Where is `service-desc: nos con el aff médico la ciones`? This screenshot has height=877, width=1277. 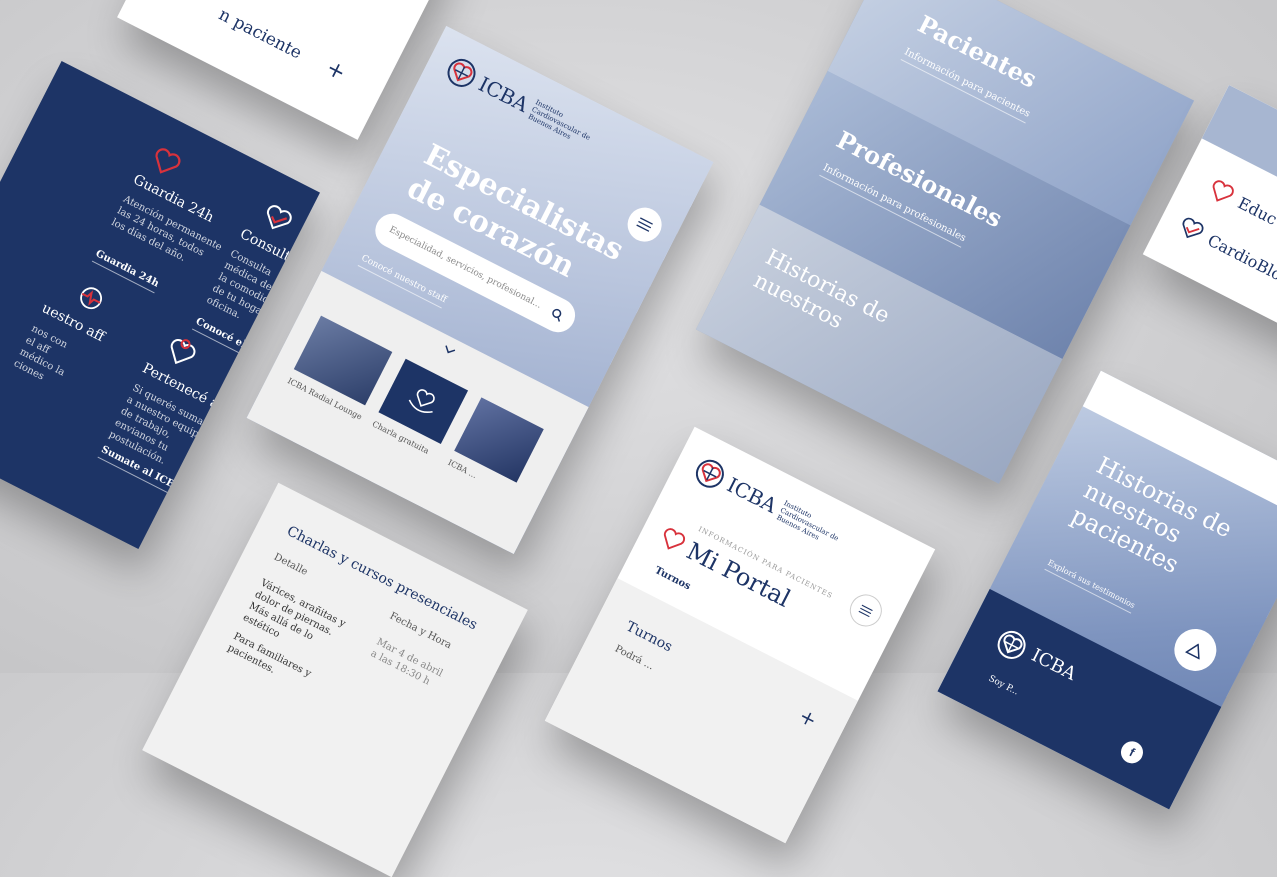
service-desc: nos con el aff médico la ciones is located at coordinates (40, 353).